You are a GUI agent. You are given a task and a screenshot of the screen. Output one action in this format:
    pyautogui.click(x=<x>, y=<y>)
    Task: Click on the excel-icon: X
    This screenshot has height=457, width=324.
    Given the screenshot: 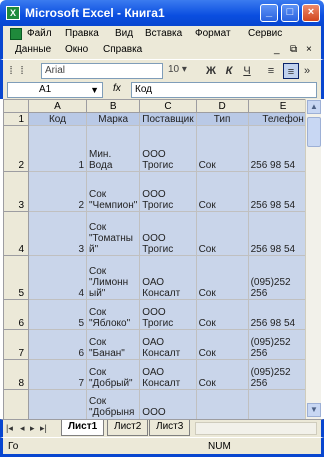 What is the action you would take?
    pyautogui.click(x=13, y=13)
    